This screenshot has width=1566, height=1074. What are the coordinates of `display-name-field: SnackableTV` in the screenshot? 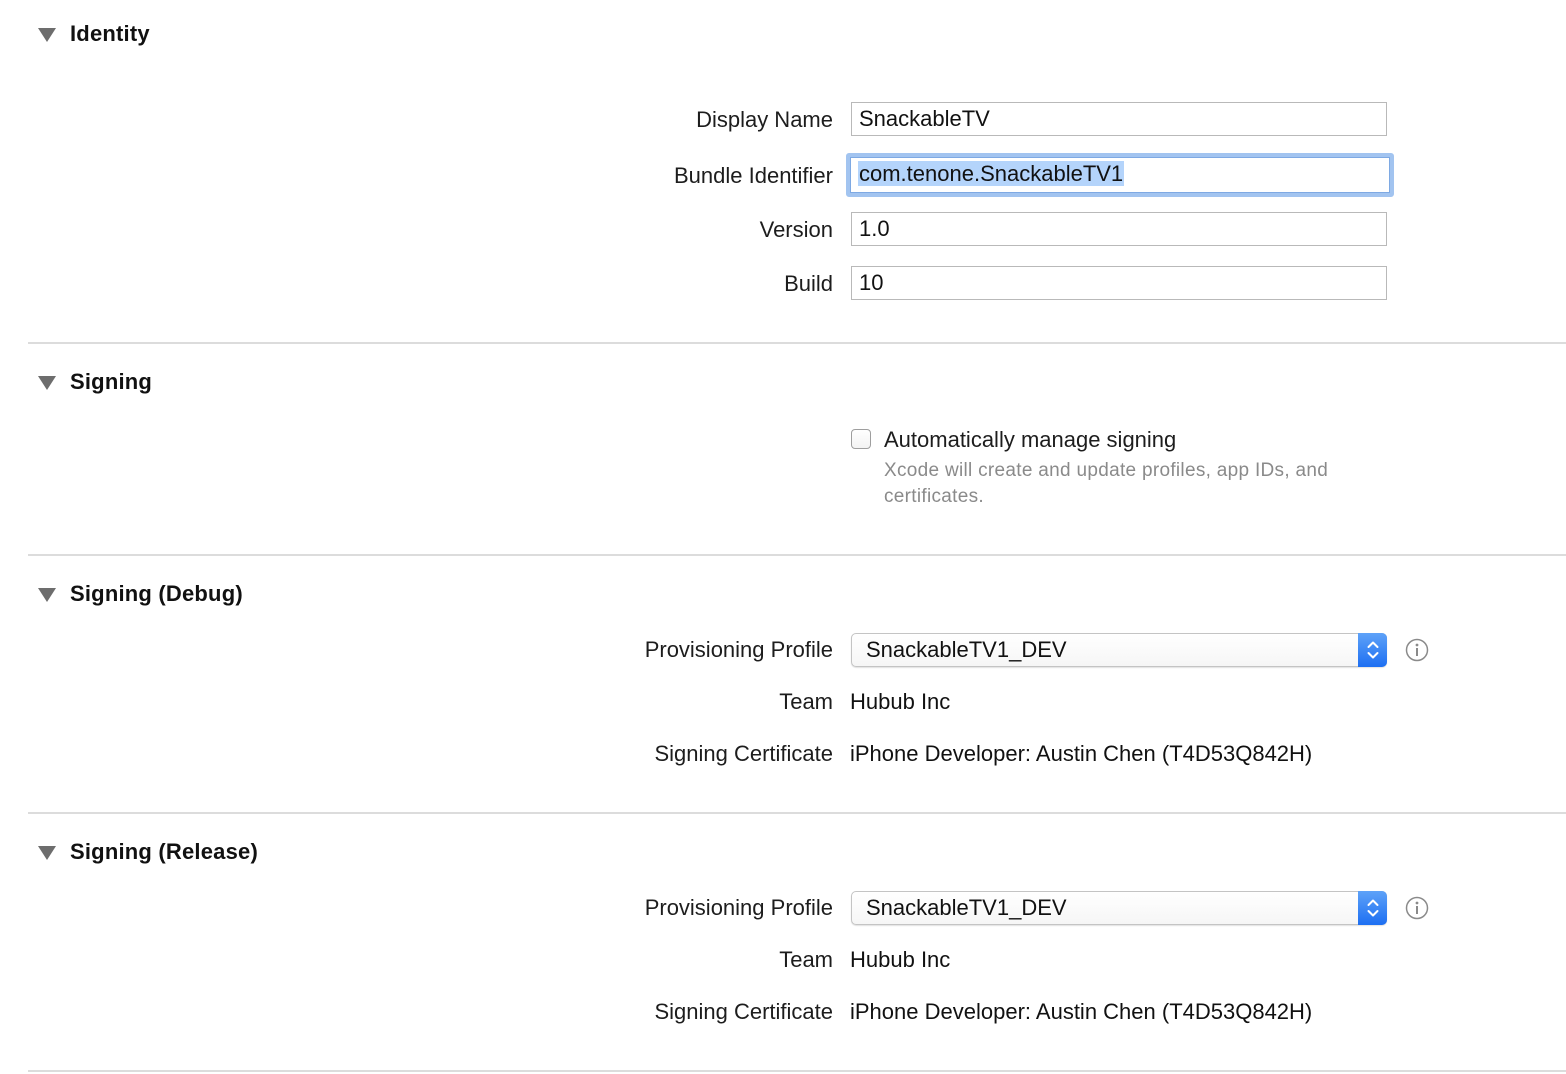 It's located at (1119, 119).